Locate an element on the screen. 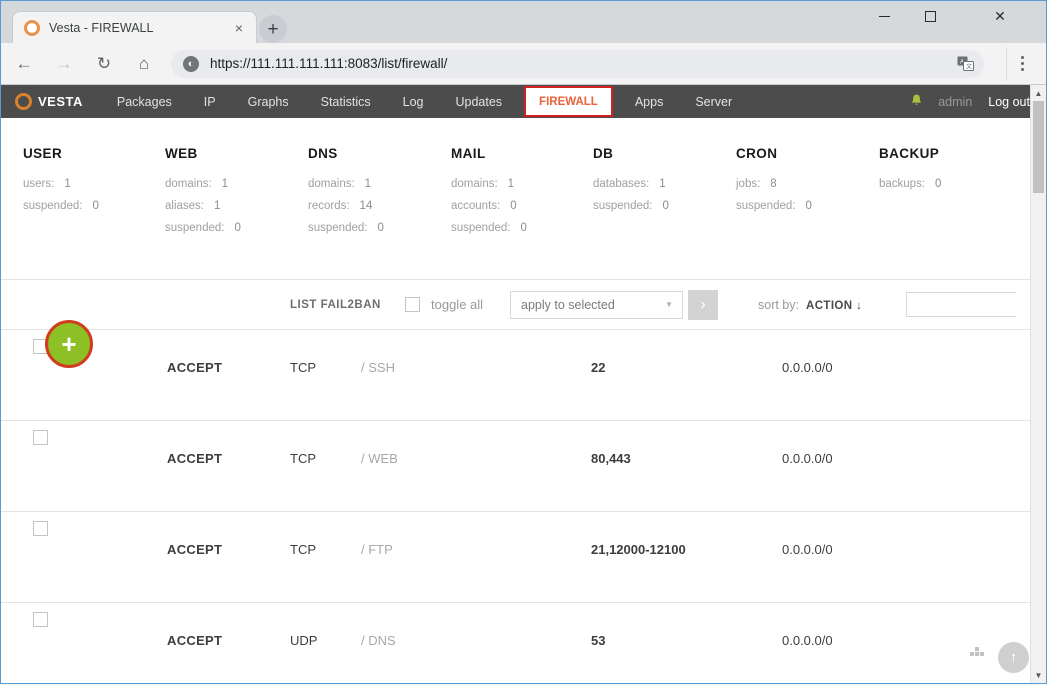 This screenshot has width=1047, height=684. stat-group-dns: DNS domains: 1 records: 14 suspended: 0 is located at coordinates (346, 195).